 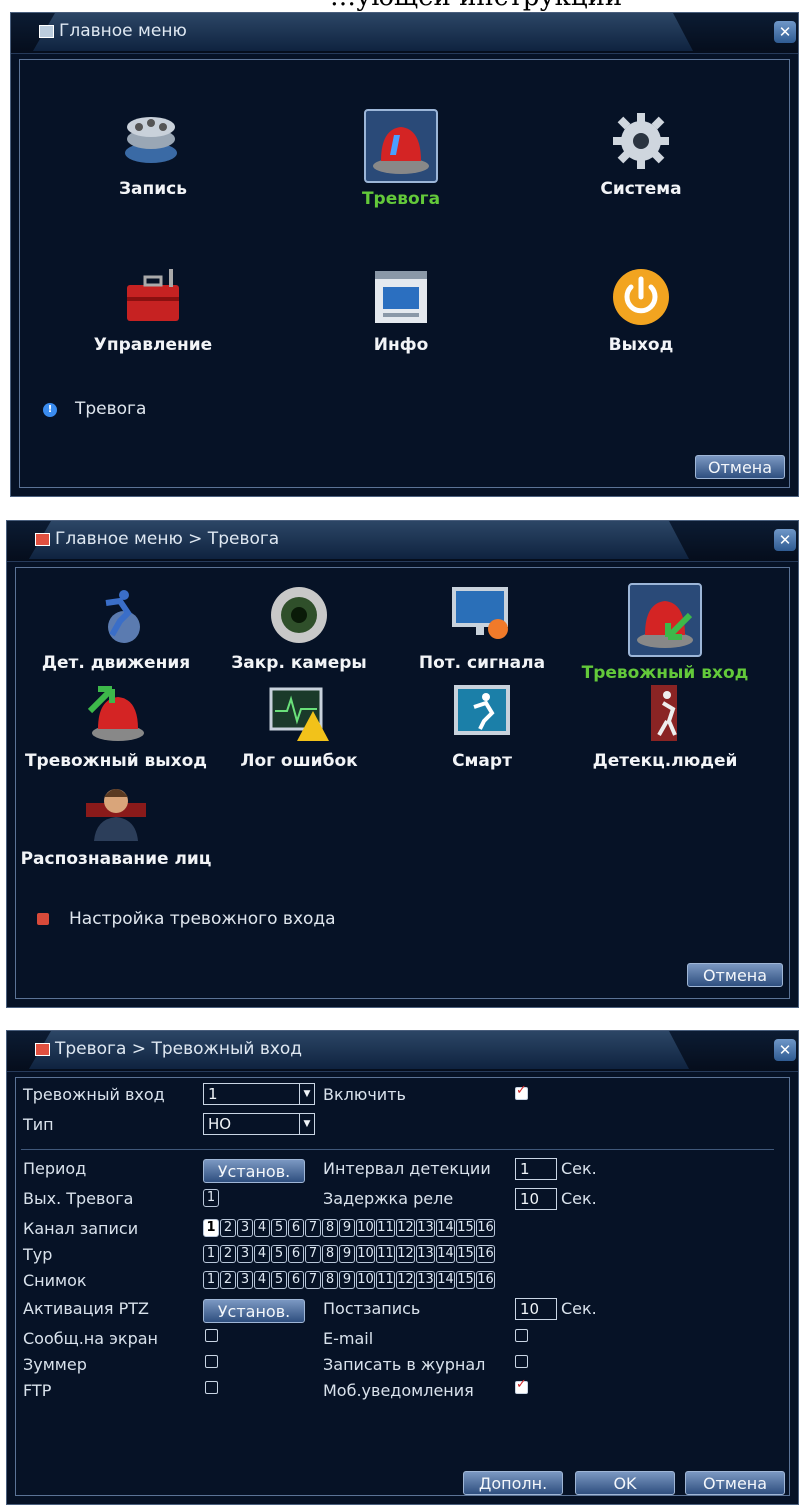 I want to click on menu-item-label: Дет. движения, so click(x=116, y=663).